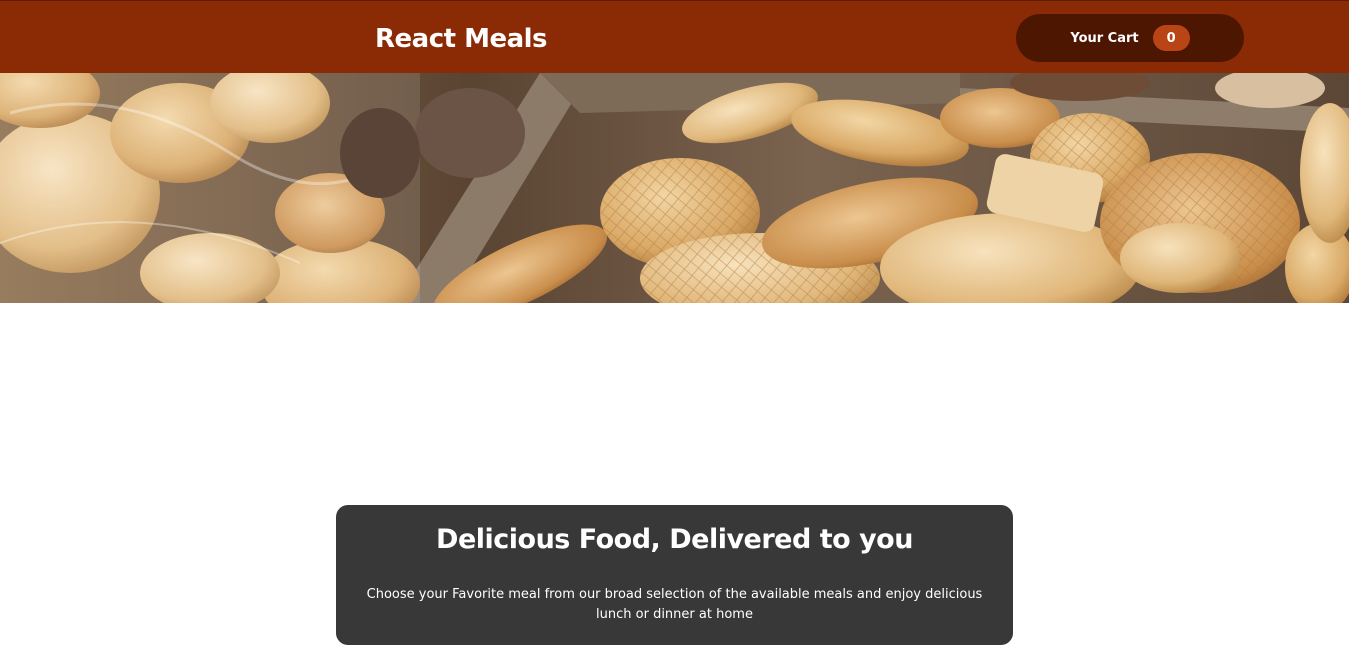  What do you see at coordinates (1104, 38) in the screenshot?
I see `cart-label: Your Cart` at bounding box center [1104, 38].